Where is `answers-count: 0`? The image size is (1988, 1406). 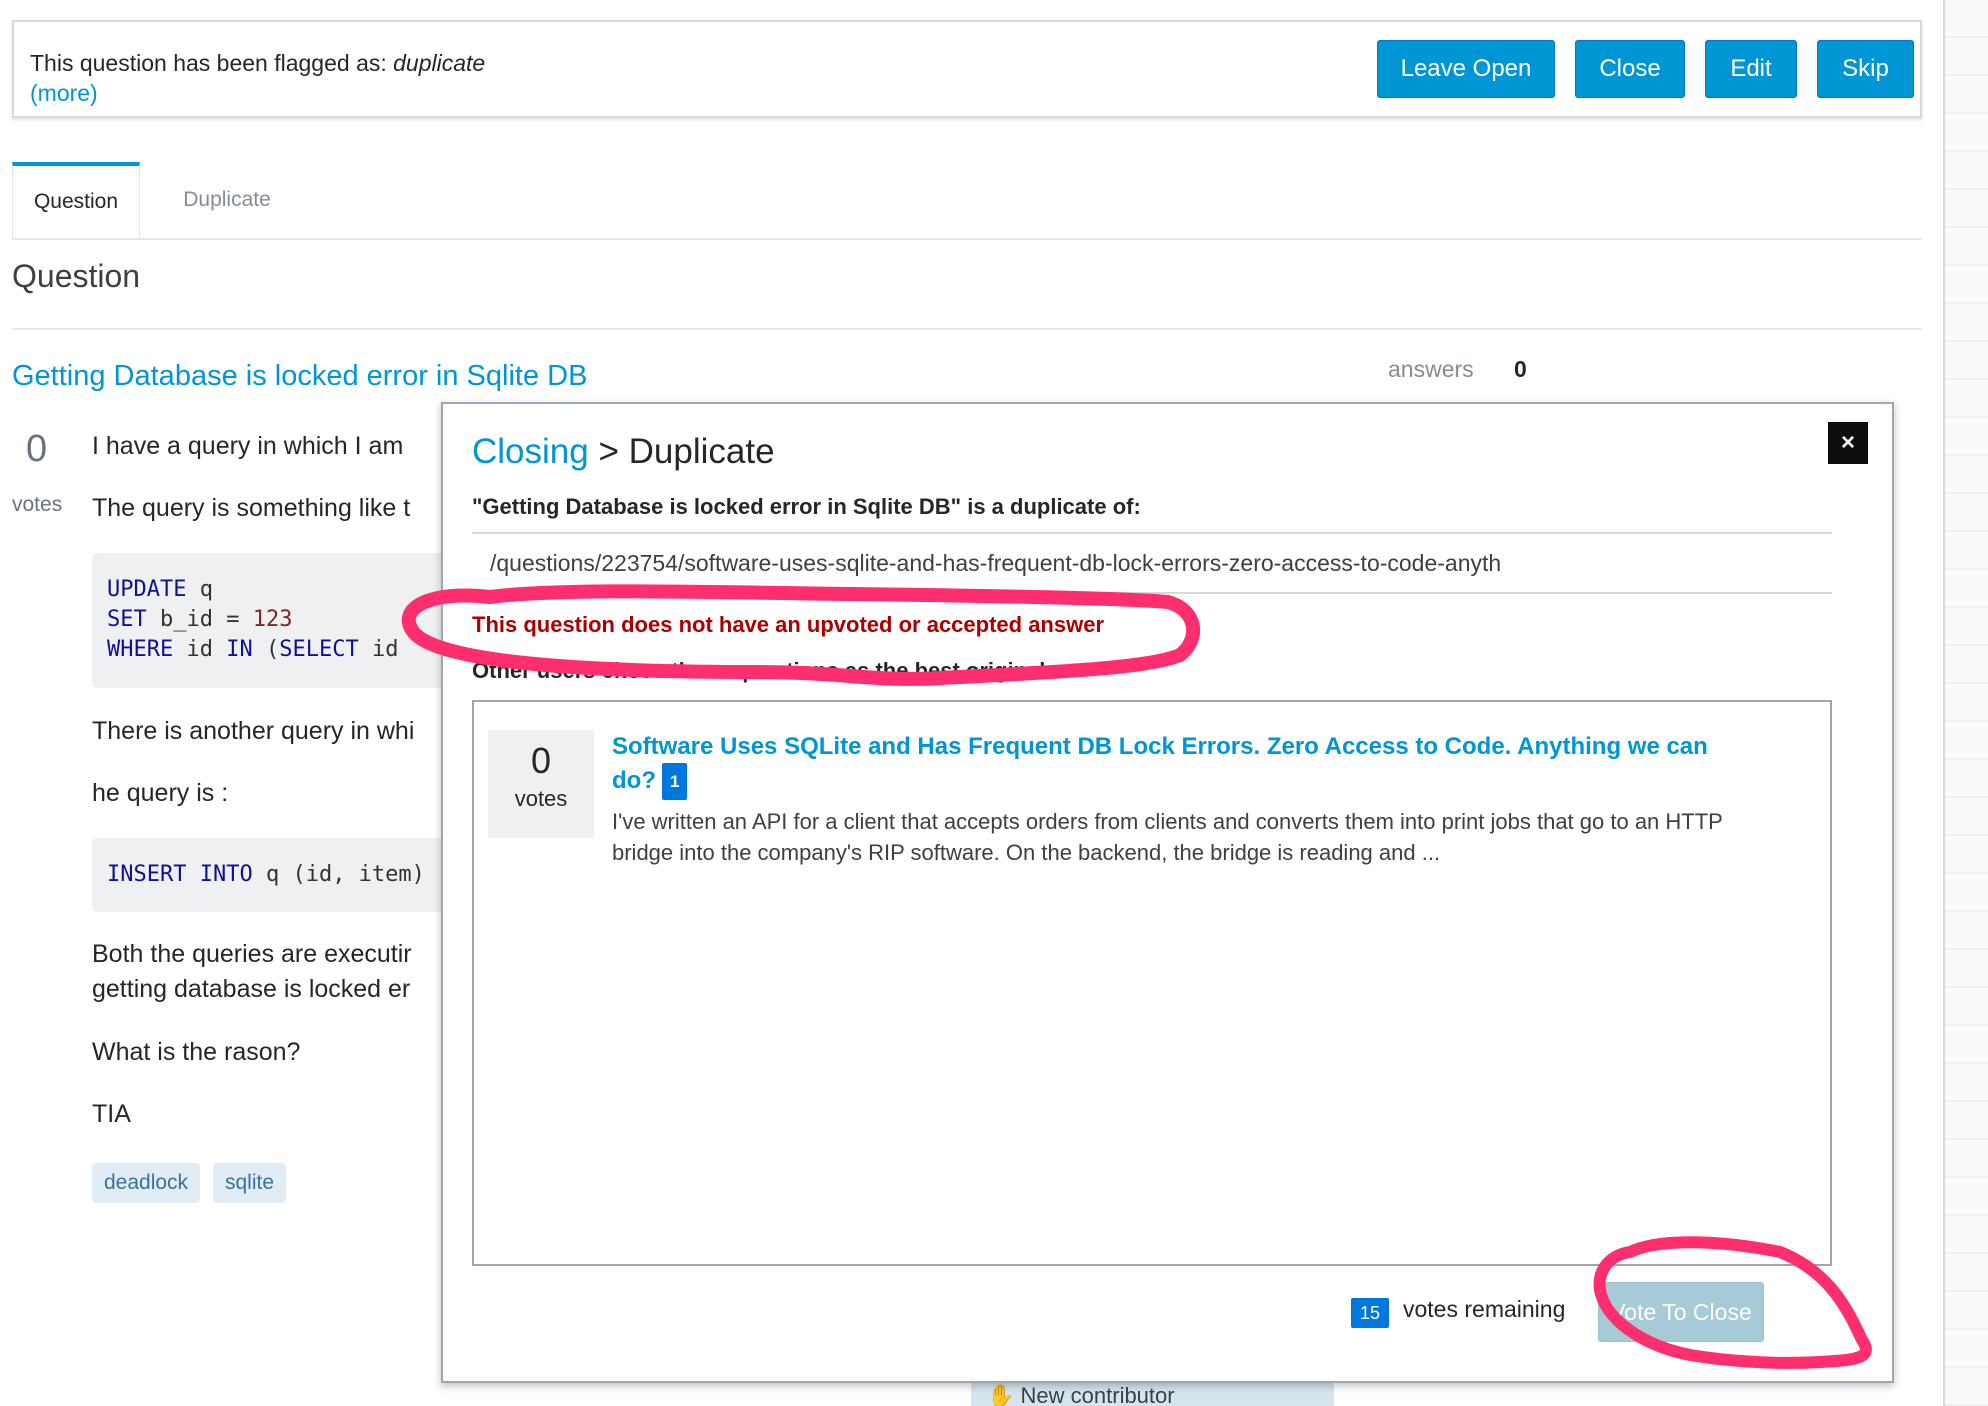
answers-count: 0 is located at coordinates (1520, 369).